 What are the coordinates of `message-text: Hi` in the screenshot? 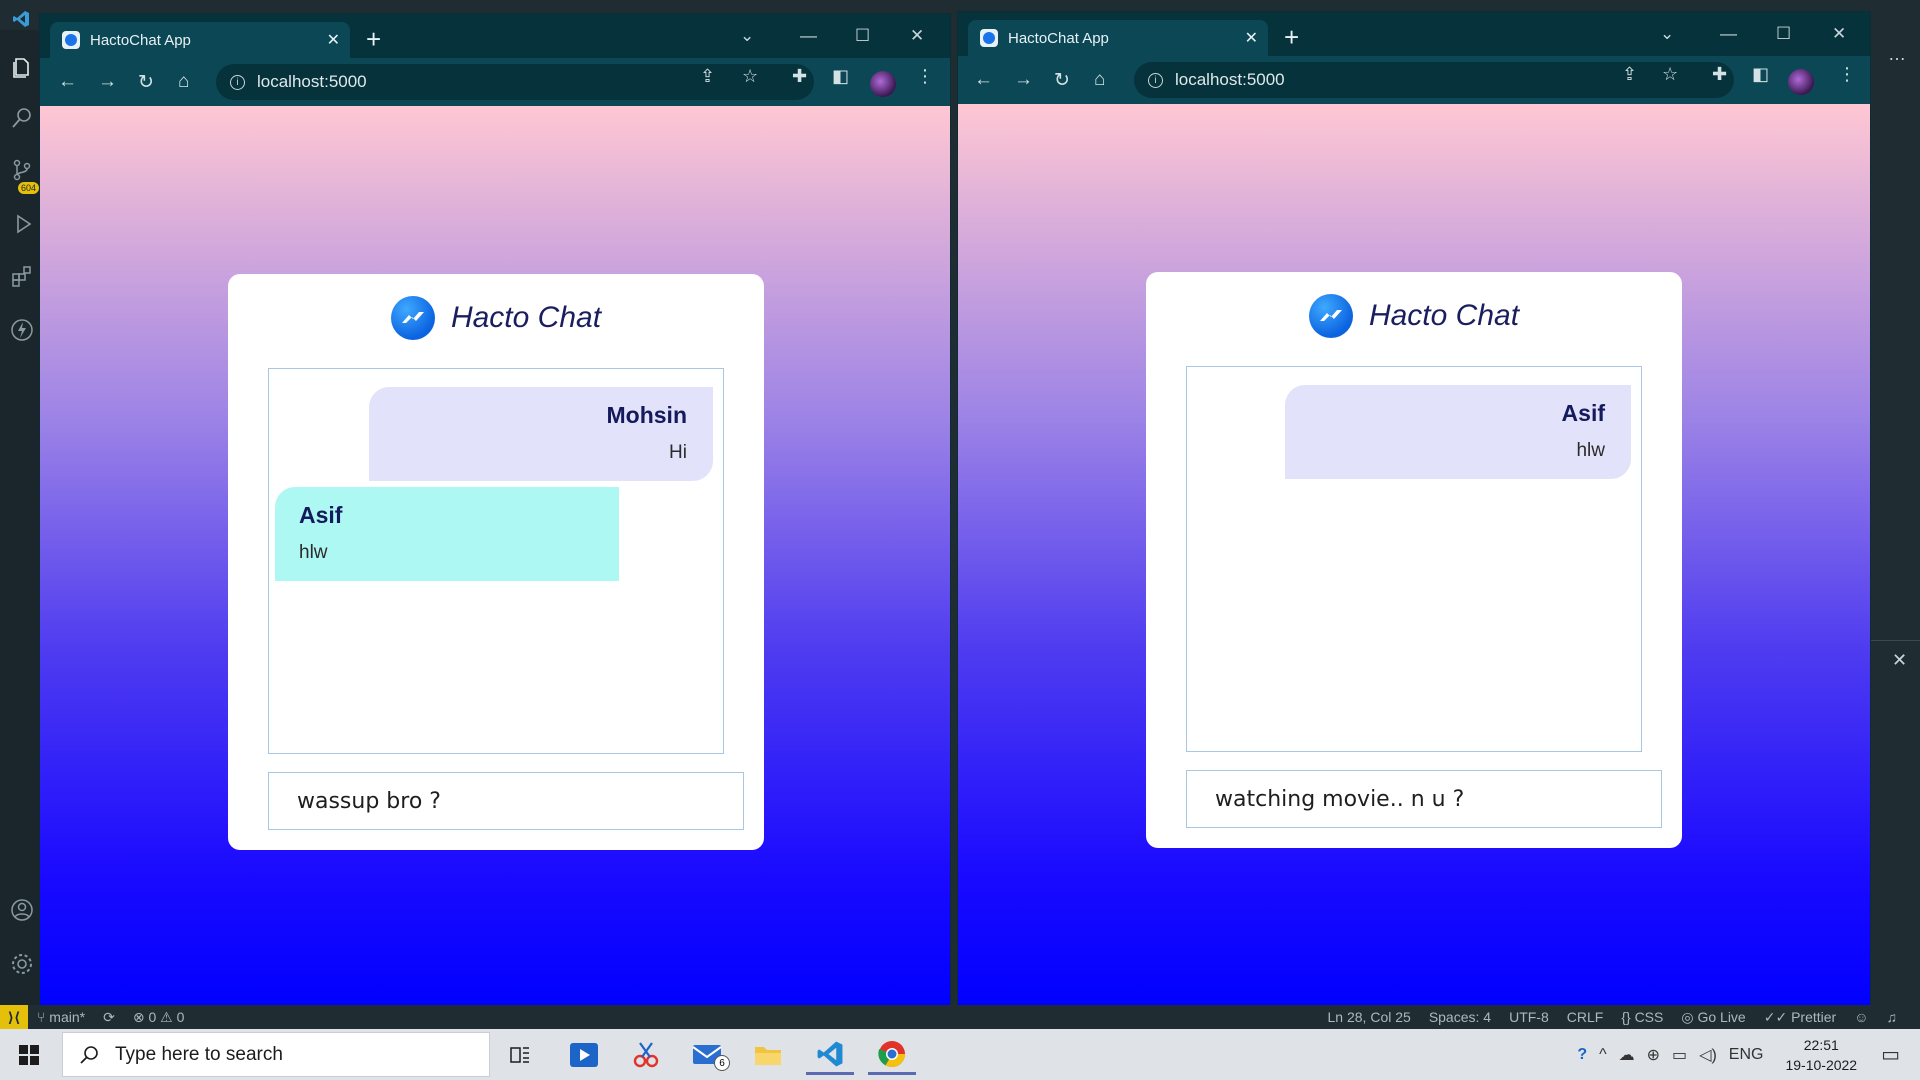 It's located at (678, 452).